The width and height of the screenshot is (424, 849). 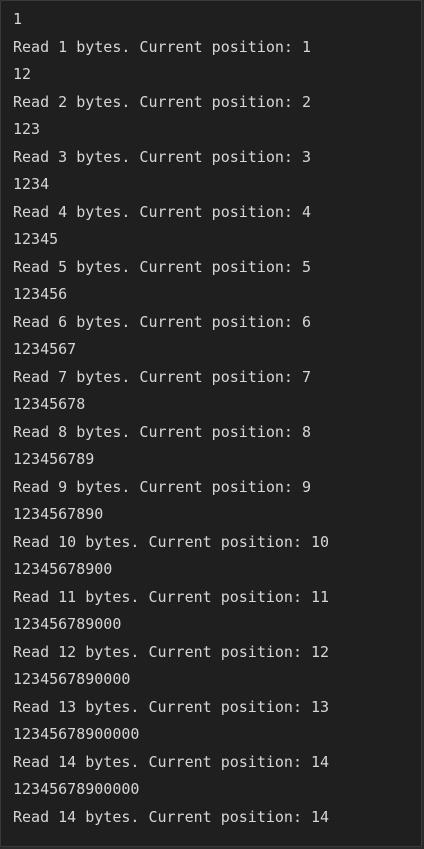 I want to click on console-line: Read 10 bytes. Current position: 10, so click(x=171, y=541).